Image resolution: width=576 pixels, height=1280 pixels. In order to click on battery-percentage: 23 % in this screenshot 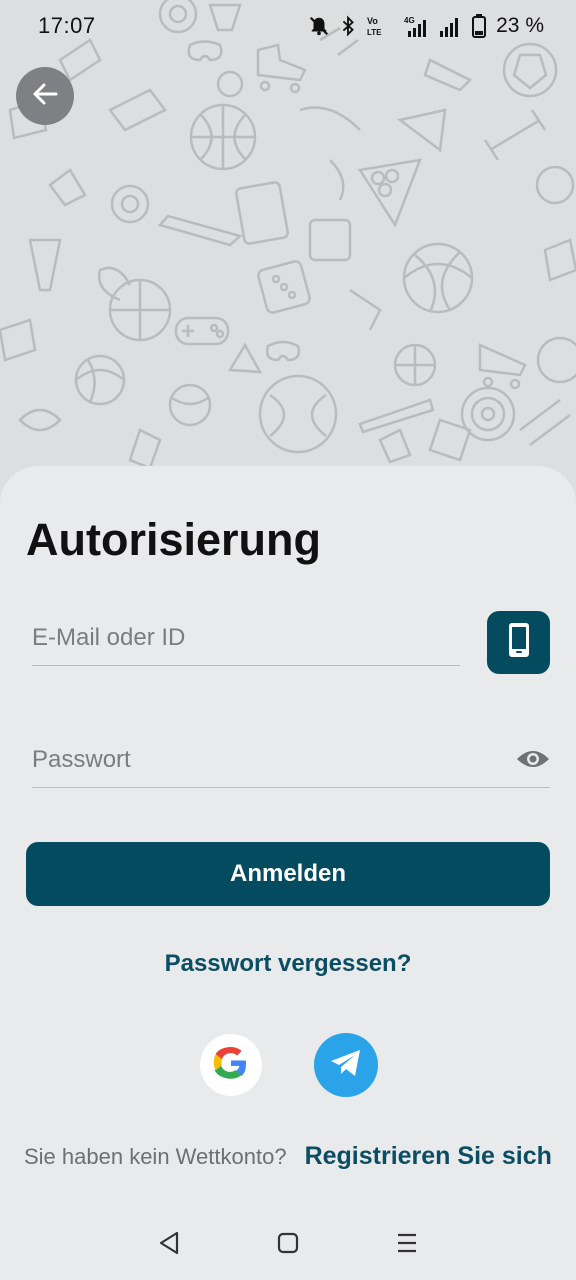, I will do `click(520, 25)`.